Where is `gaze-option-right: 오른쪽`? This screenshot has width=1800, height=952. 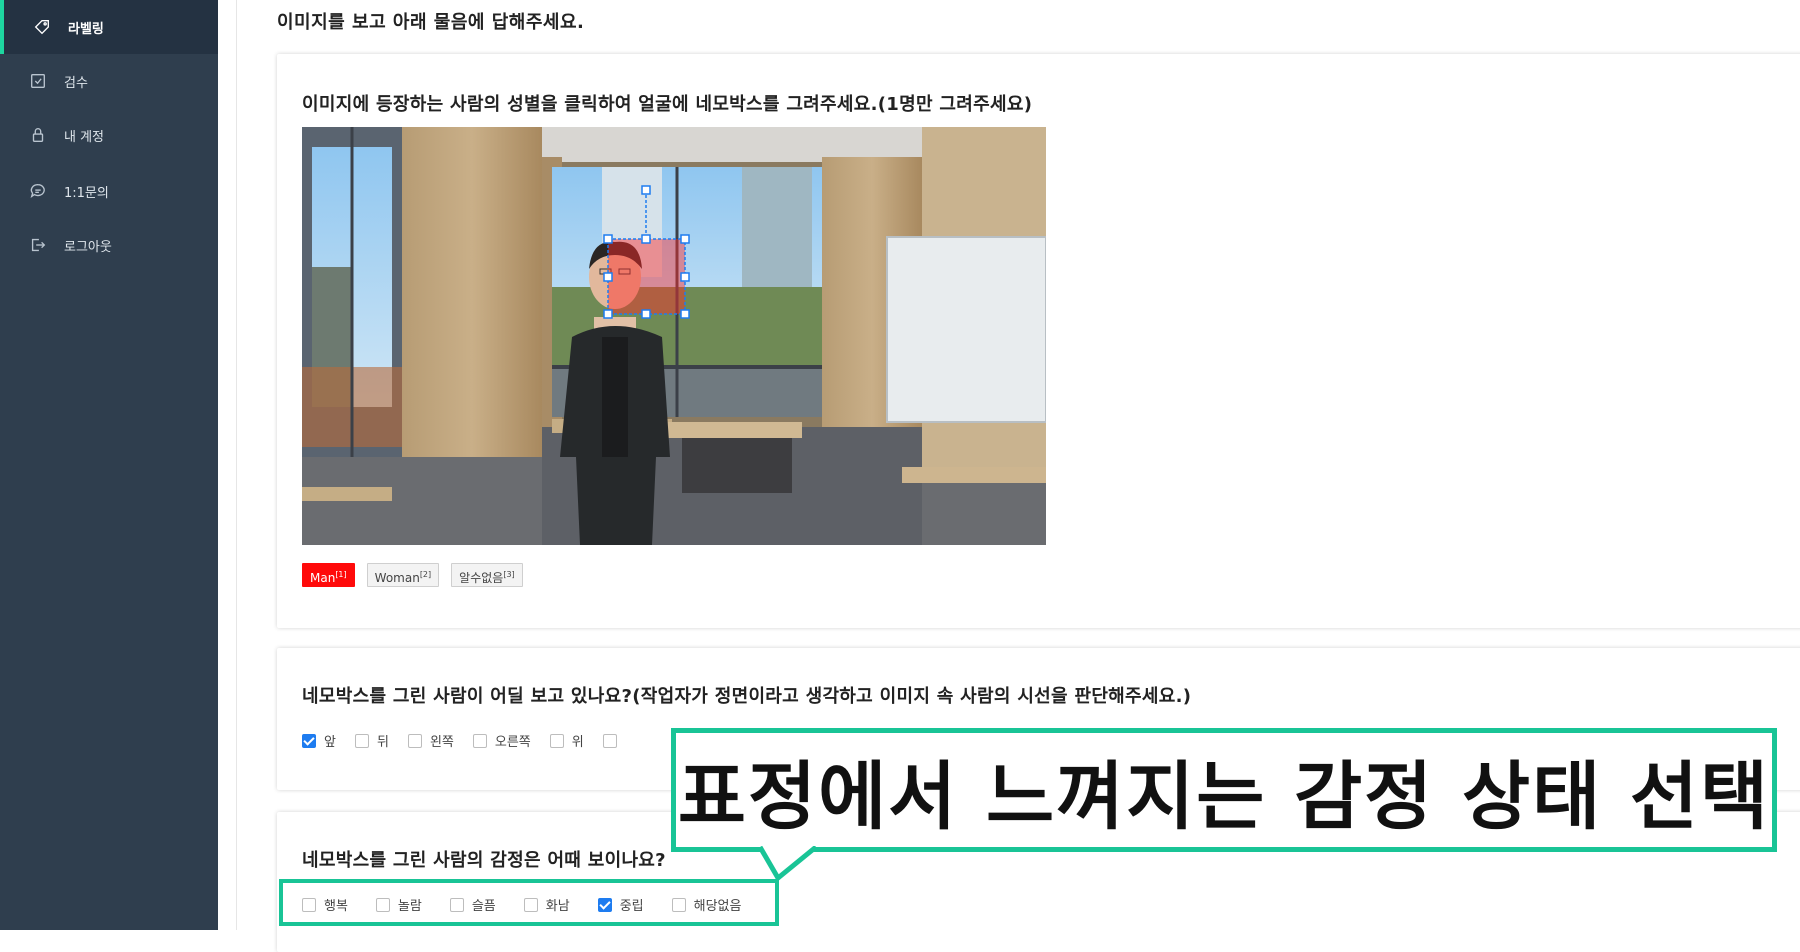
gaze-option-right: 오른쪽 is located at coordinates (501, 740).